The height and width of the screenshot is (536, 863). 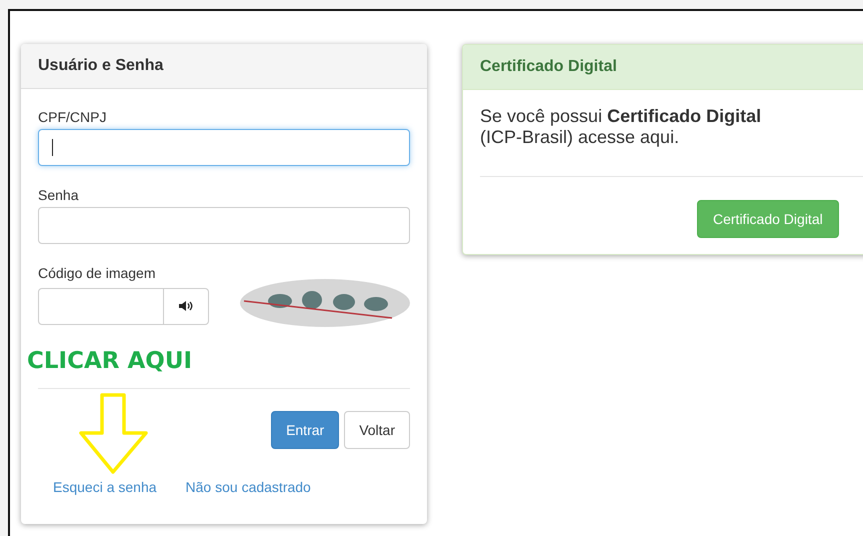 I want to click on field-label: Código de imagem, so click(x=97, y=273).